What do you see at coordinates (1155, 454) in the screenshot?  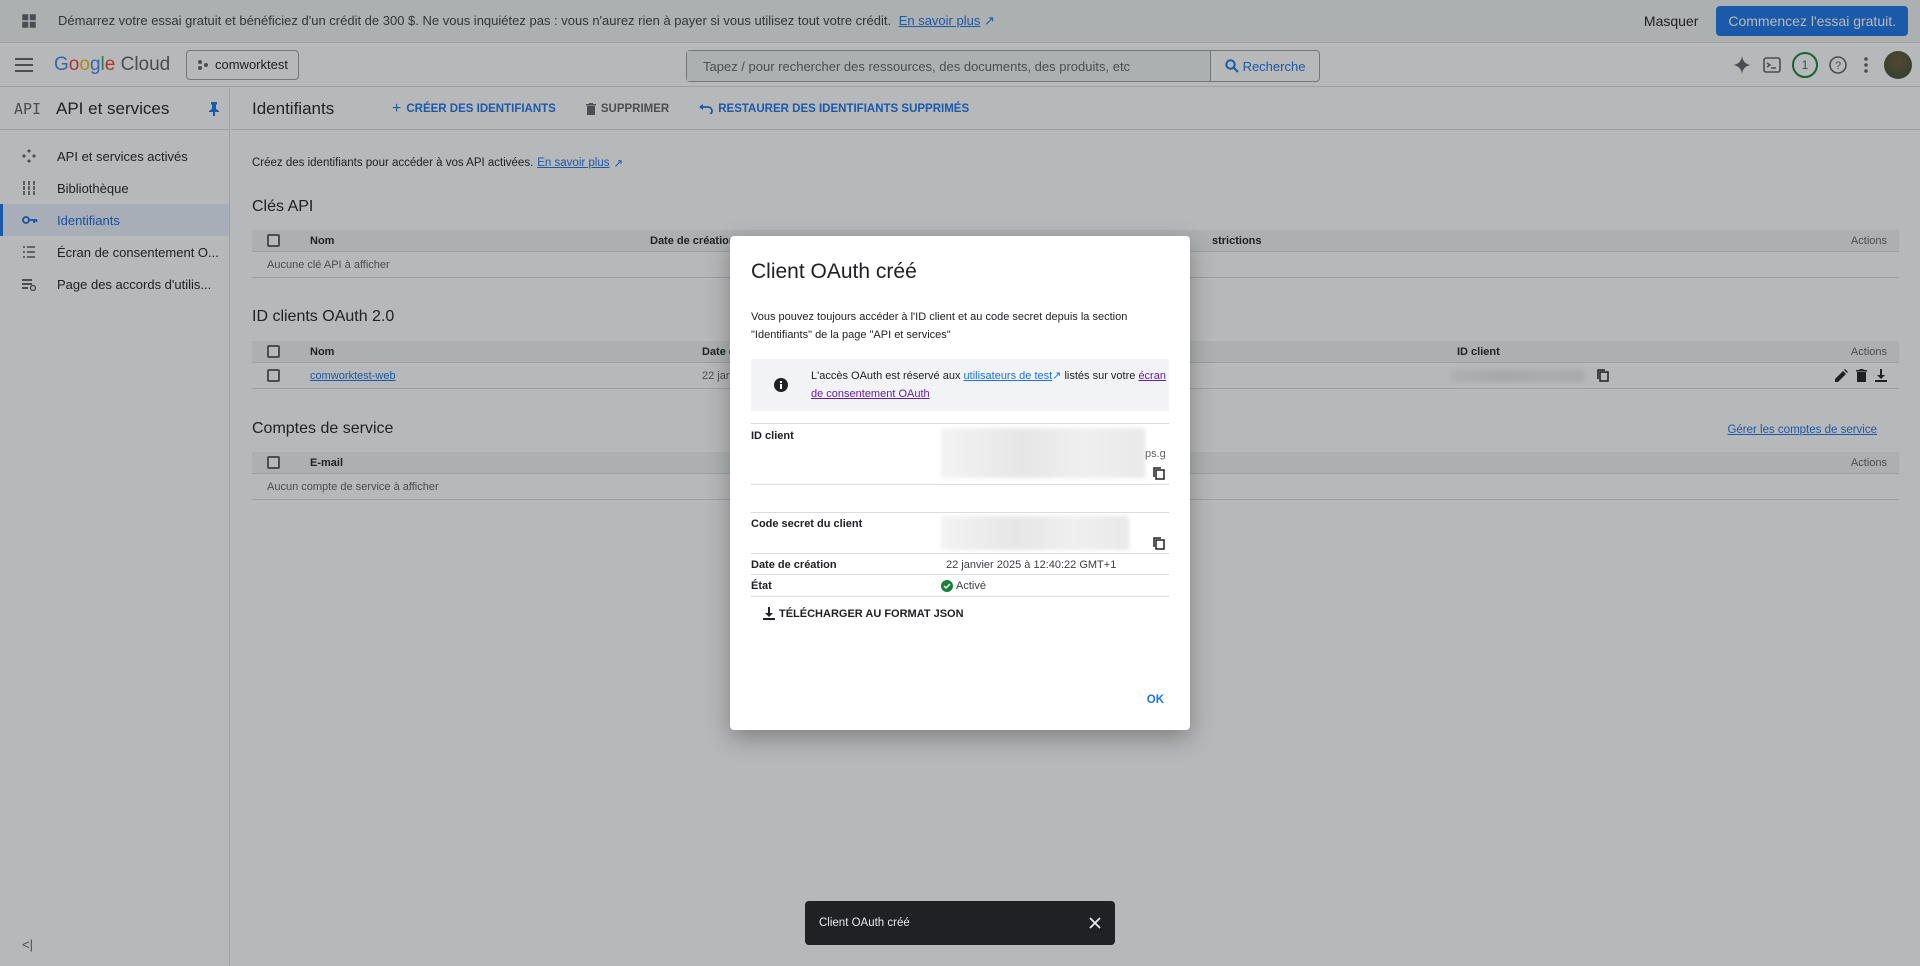 I see `client-id-tail: ps.g` at bounding box center [1155, 454].